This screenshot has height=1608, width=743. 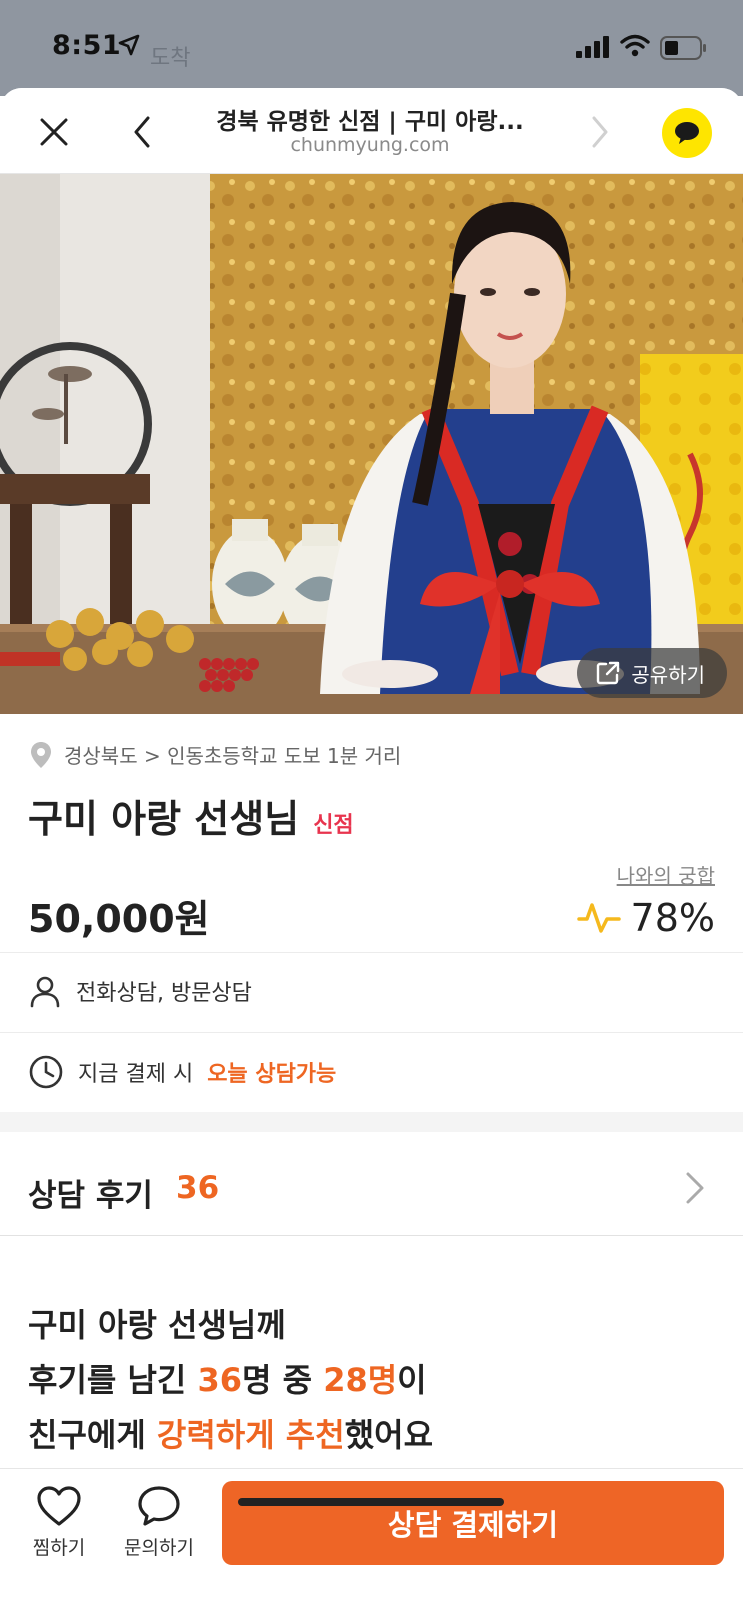 I want to click on person-icon, so click(x=45, y=992).